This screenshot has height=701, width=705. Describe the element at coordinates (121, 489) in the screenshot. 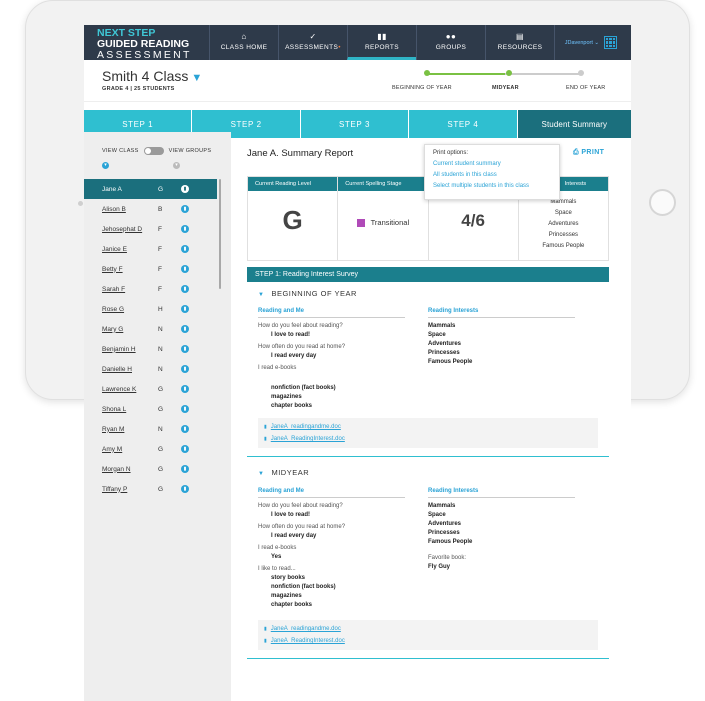

I see `student-name: Tiffany P` at that location.